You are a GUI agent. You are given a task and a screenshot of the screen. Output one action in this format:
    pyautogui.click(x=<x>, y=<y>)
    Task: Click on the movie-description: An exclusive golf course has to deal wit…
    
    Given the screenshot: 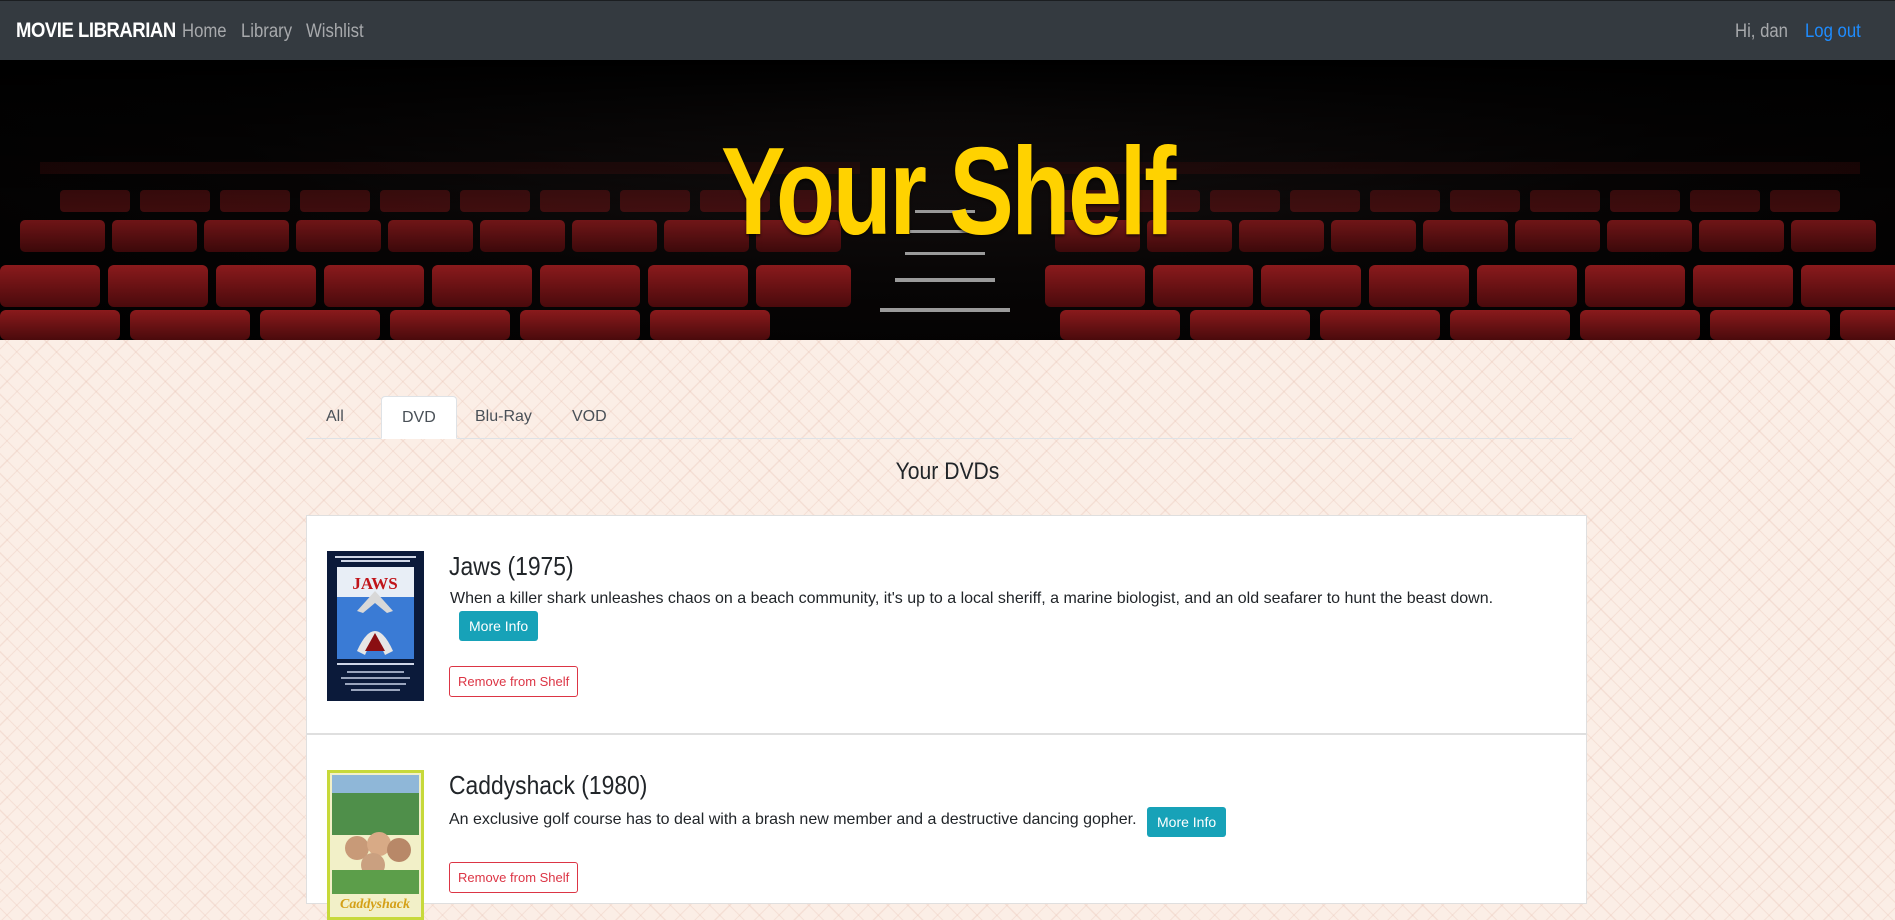 What is the action you would take?
    pyautogui.click(x=793, y=819)
    